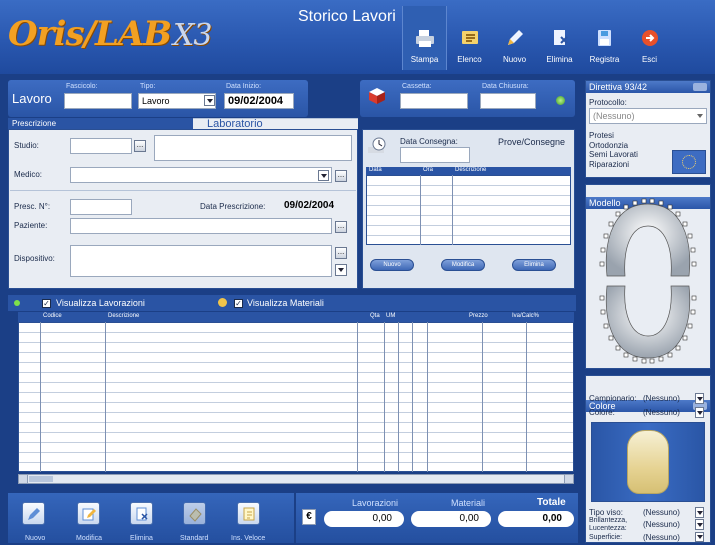 This screenshot has width=715, height=545. I want to click on tipo-label: Tipo:, so click(148, 86).